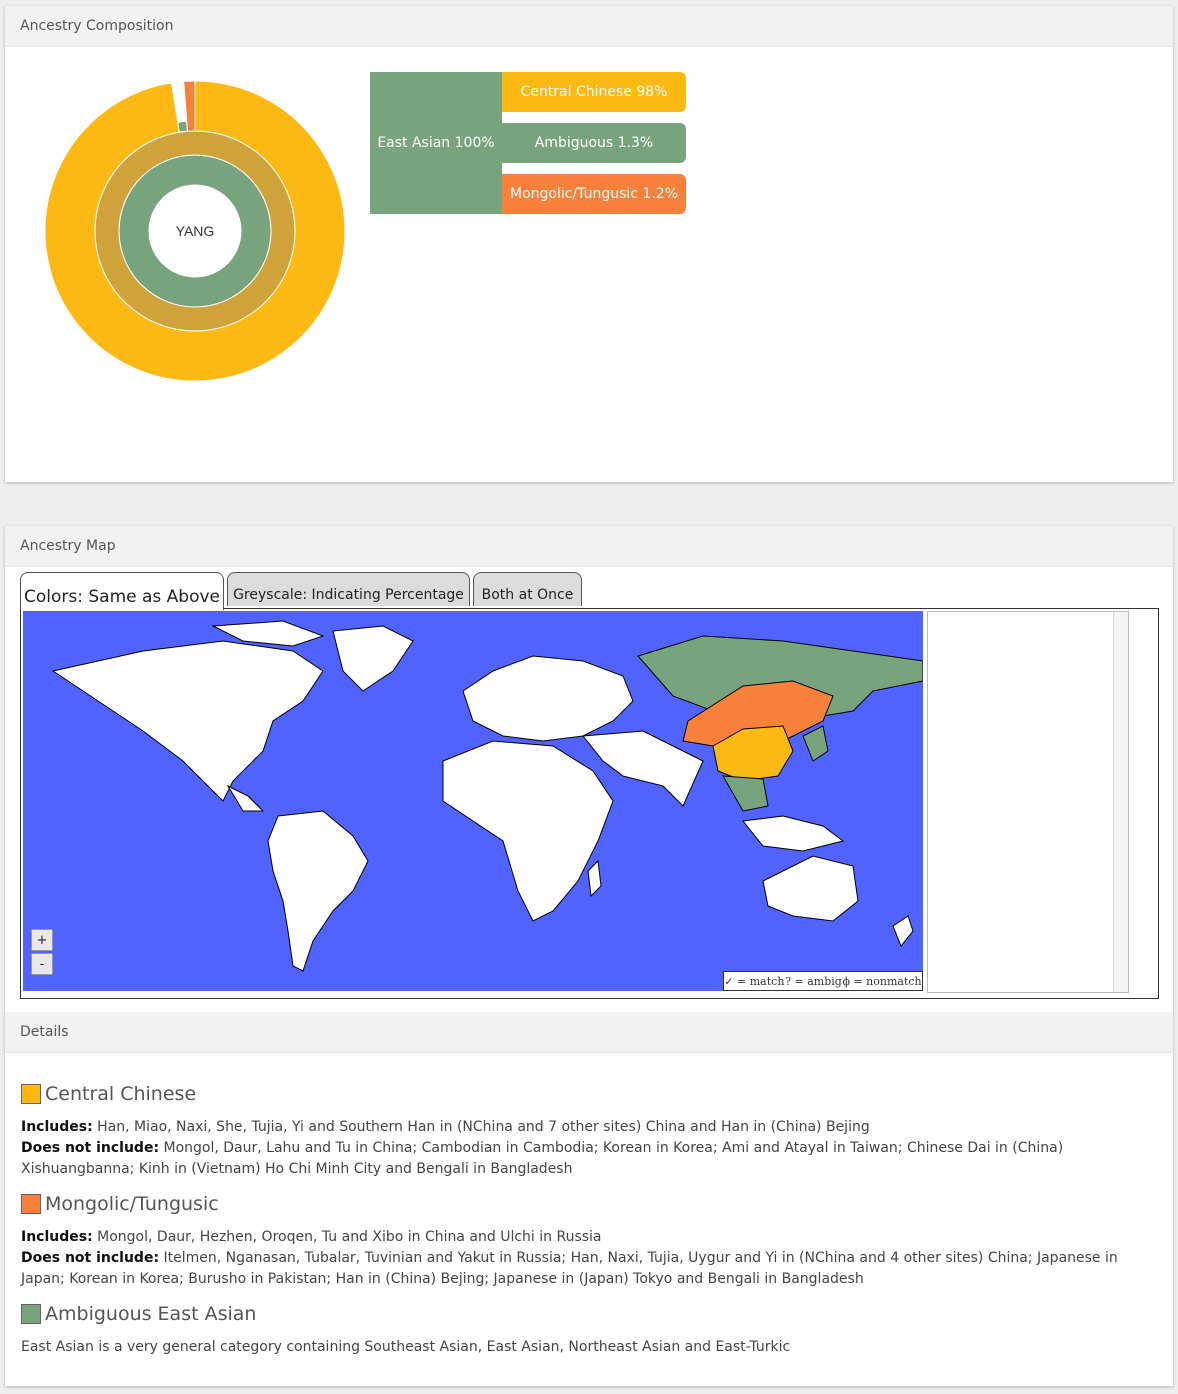 Image resolution: width=1178 pixels, height=1394 pixels. Describe the element at coordinates (31, 1204) in the screenshot. I see `swatch-mongolic-tungusic` at that location.